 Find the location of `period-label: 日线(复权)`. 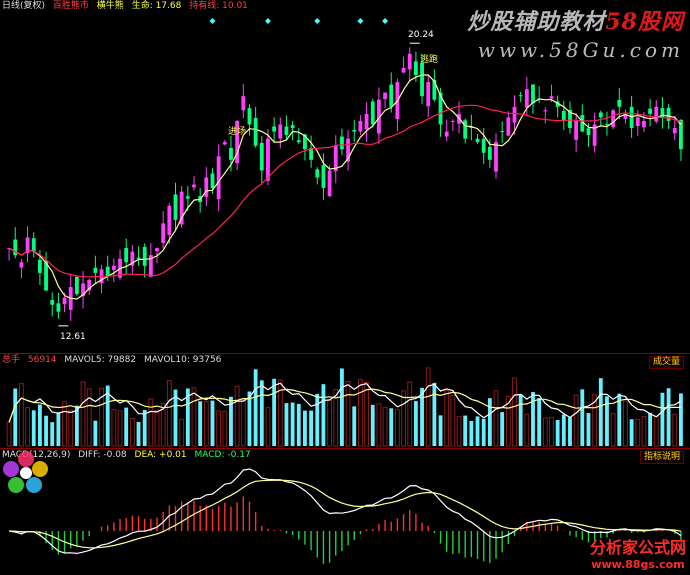

period-label: 日线(复权) is located at coordinates (23, 6).